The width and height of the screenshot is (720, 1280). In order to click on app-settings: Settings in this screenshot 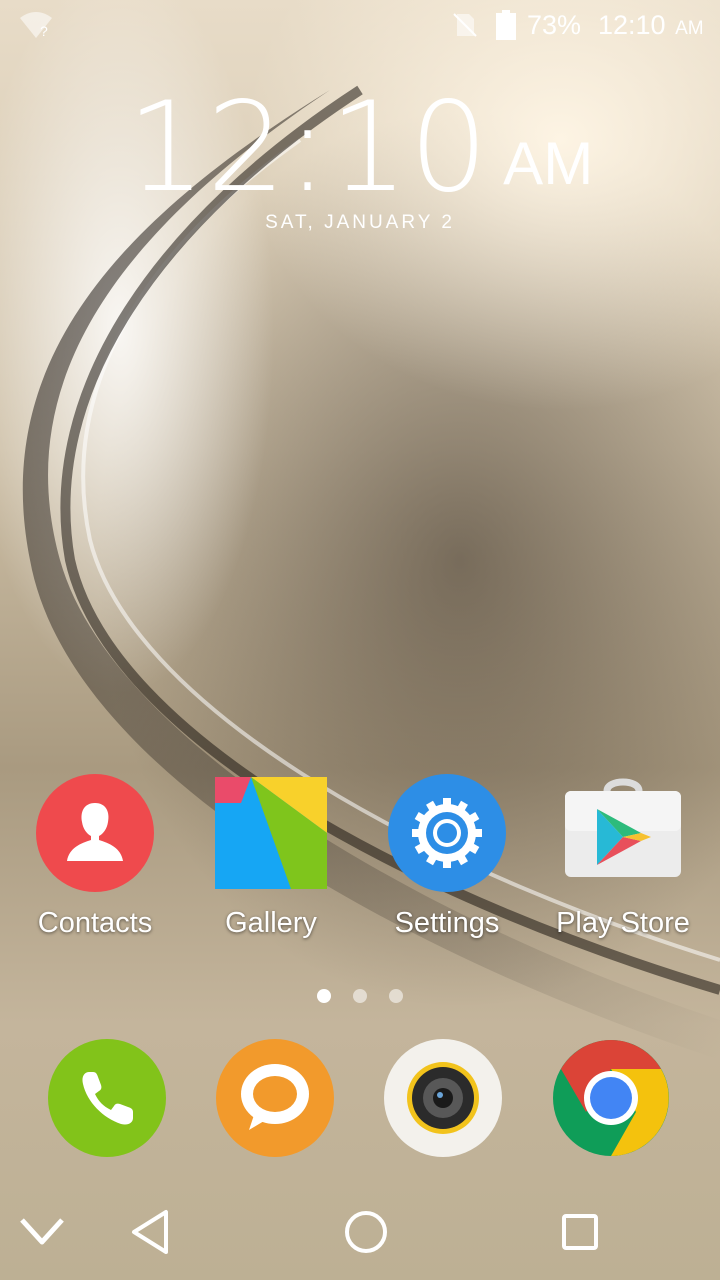, I will do `click(447, 856)`.